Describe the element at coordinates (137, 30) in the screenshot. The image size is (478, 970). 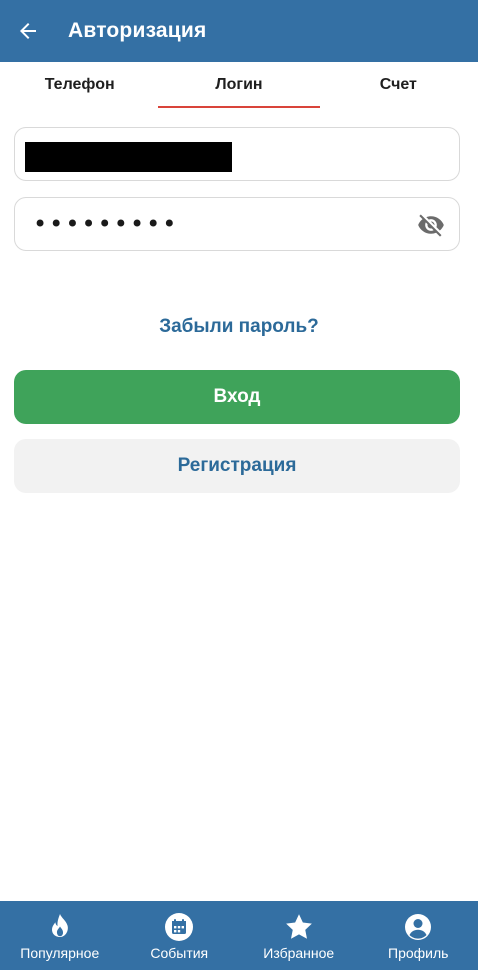
I see `page-title: Авторизация` at that location.